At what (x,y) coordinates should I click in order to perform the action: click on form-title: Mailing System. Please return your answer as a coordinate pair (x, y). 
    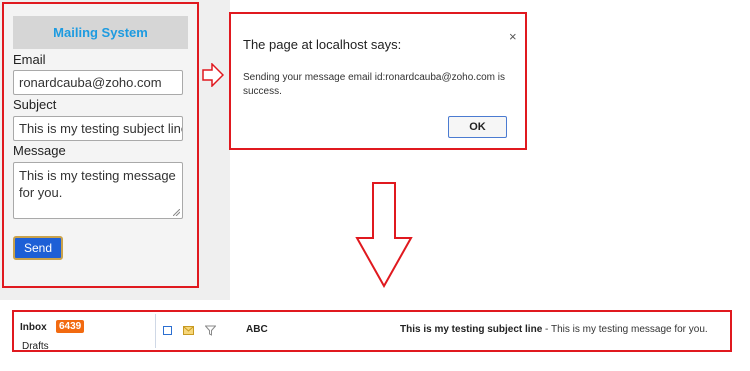
    Looking at the image, I should click on (100, 32).